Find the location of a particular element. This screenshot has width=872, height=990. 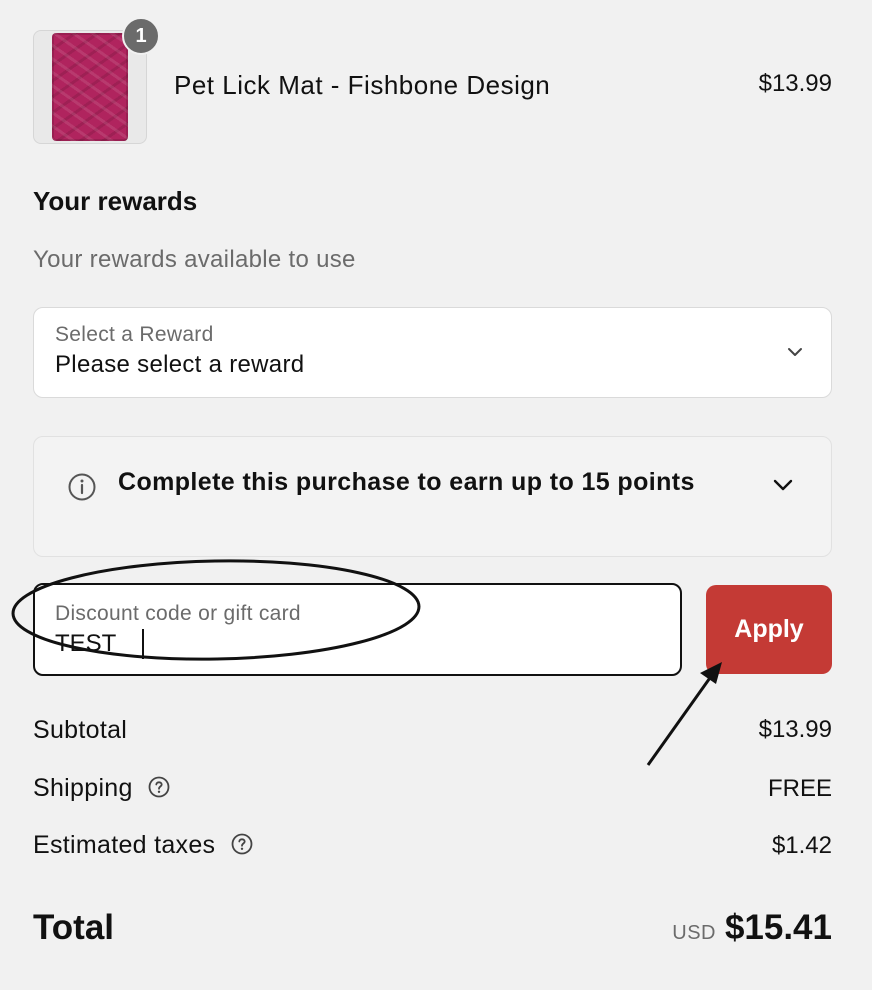

text-cursor is located at coordinates (143, 644).